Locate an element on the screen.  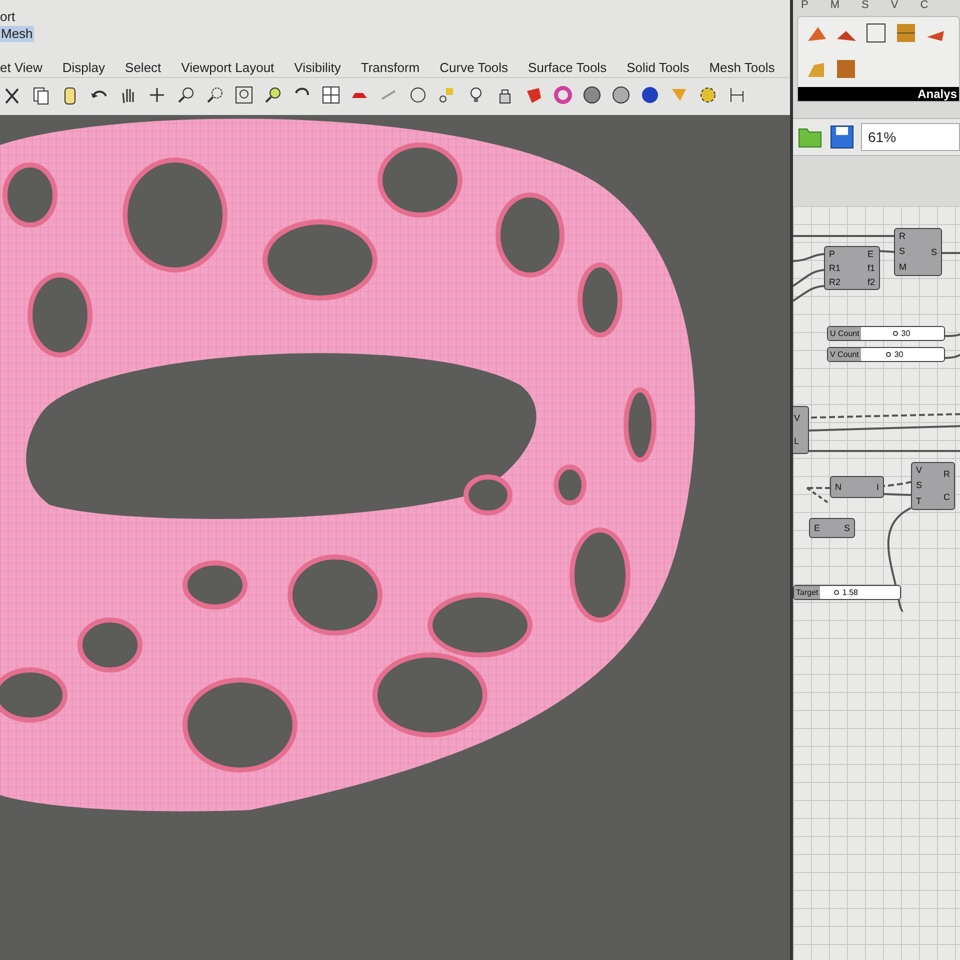
toolbar-tab: Mesh Tools is located at coordinates (742, 68).